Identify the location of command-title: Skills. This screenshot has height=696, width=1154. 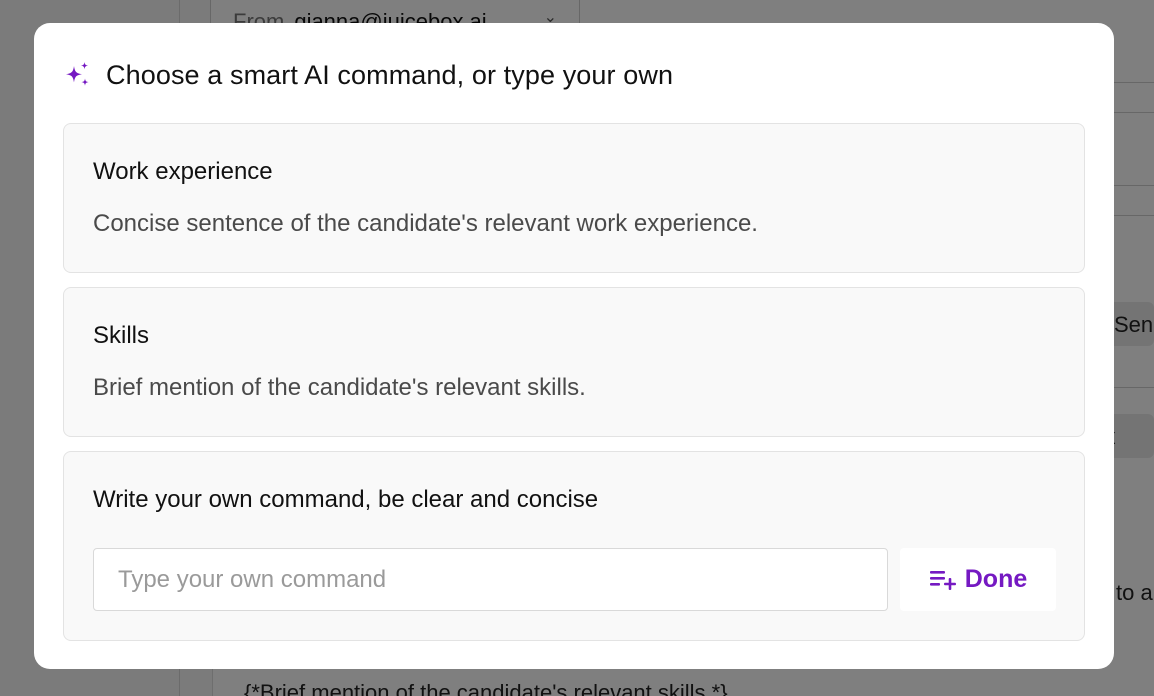
(121, 335).